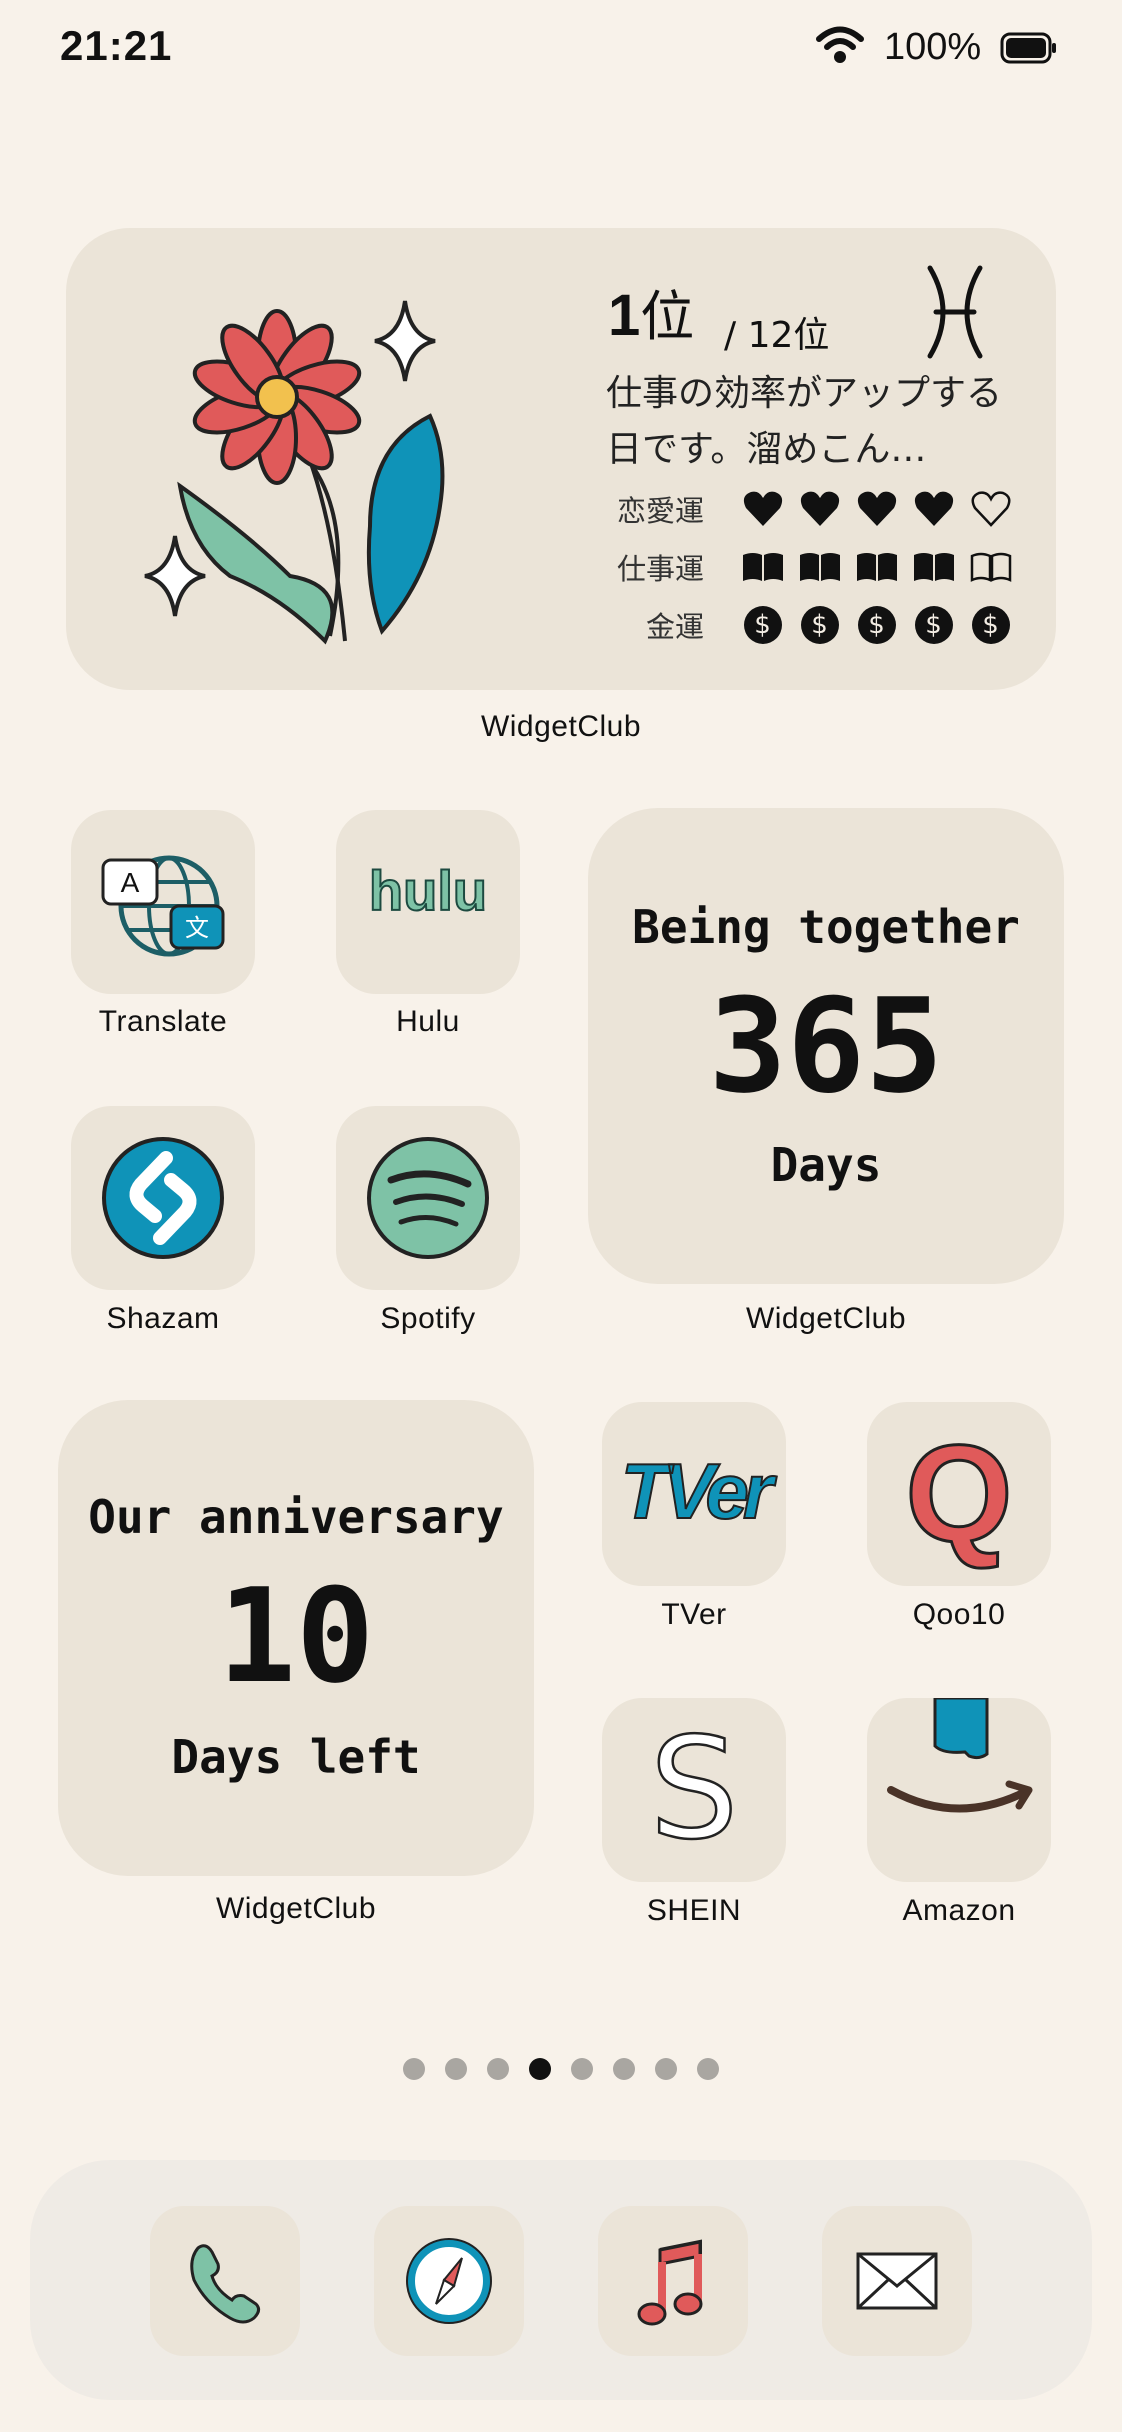 The height and width of the screenshot is (2432, 1122). What do you see at coordinates (960, 1754) in the screenshot?
I see `amazon-icon` at bounding box center [960, 1754].